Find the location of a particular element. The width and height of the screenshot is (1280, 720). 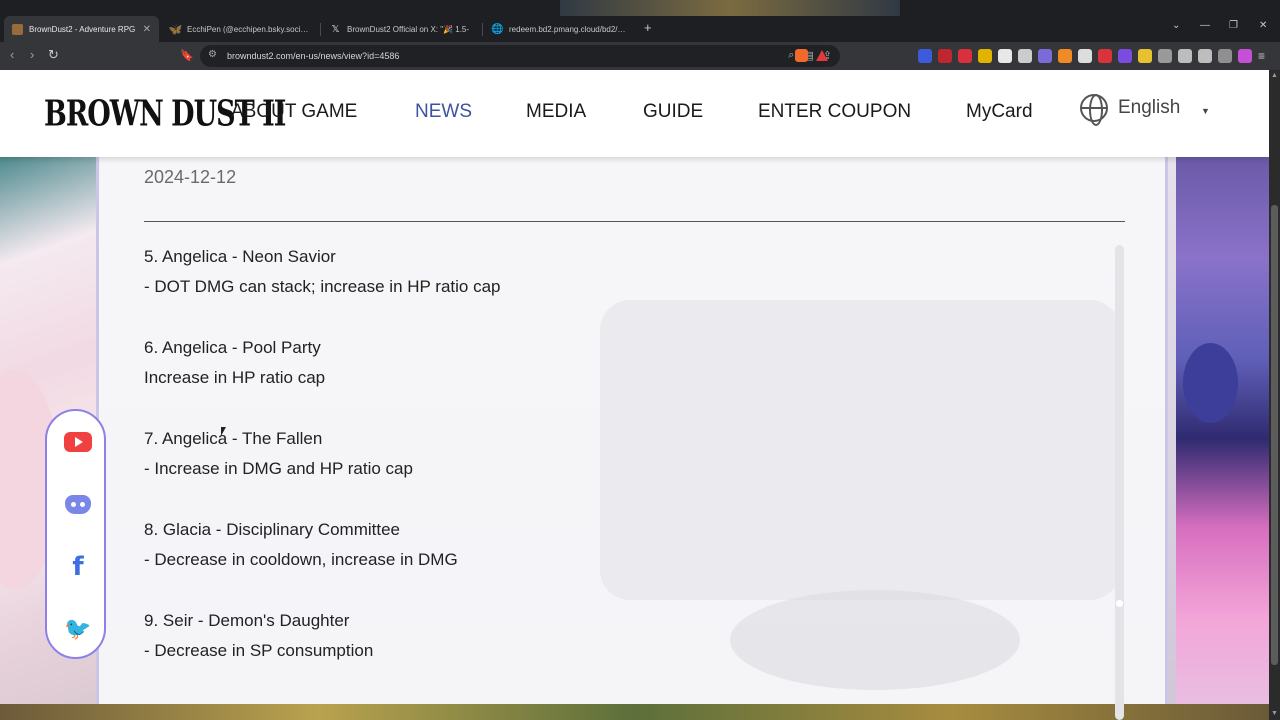

address-url: browndust2.com/en-us/news/view?id=4586 is located at coordinates (313, 56).